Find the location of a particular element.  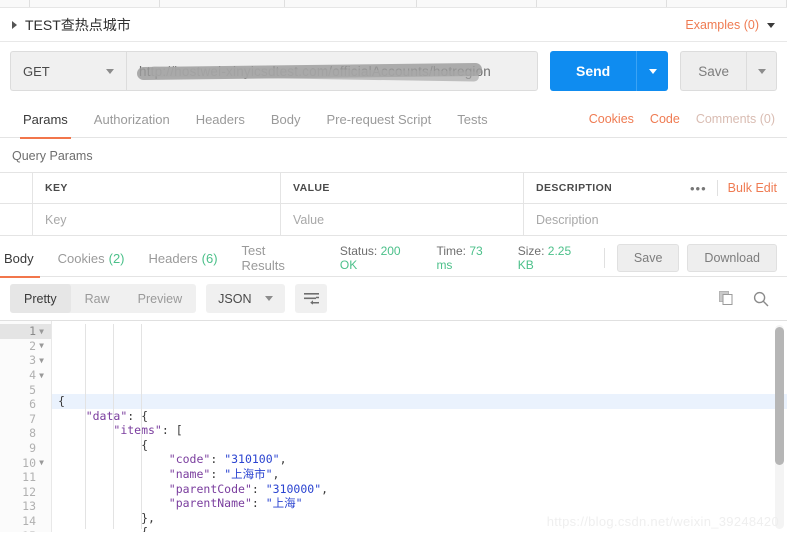

cookies-link: Cookies is located at coordinates (611, 119).